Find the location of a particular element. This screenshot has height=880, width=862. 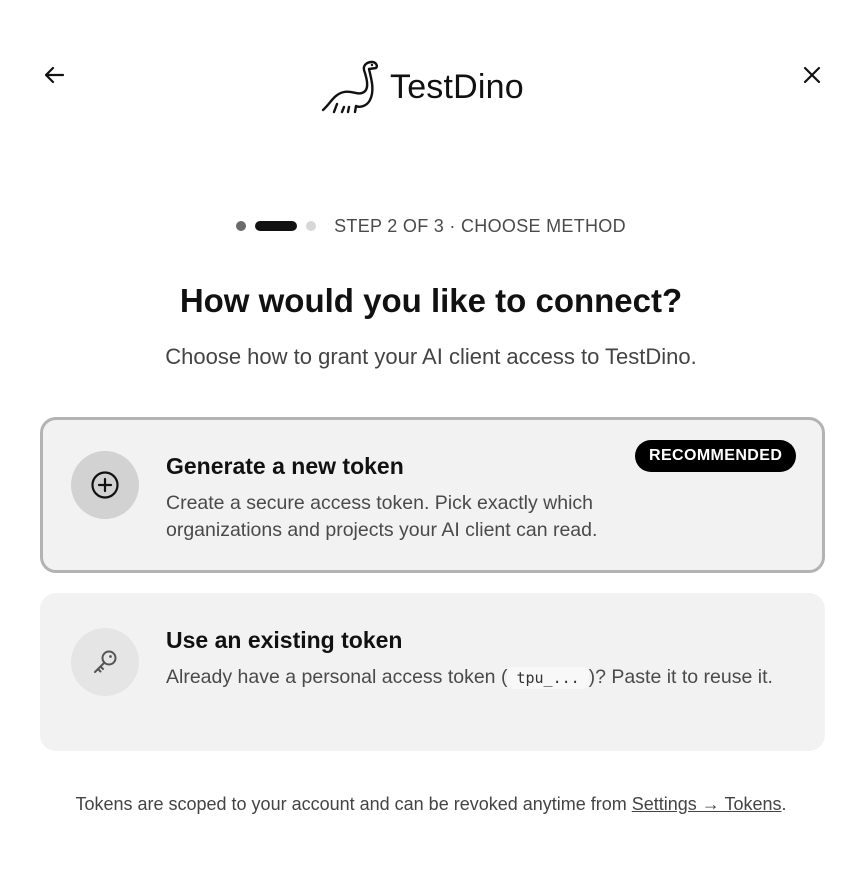

description-before: Already have a personal access token ( is located at coordinates (337, 677).